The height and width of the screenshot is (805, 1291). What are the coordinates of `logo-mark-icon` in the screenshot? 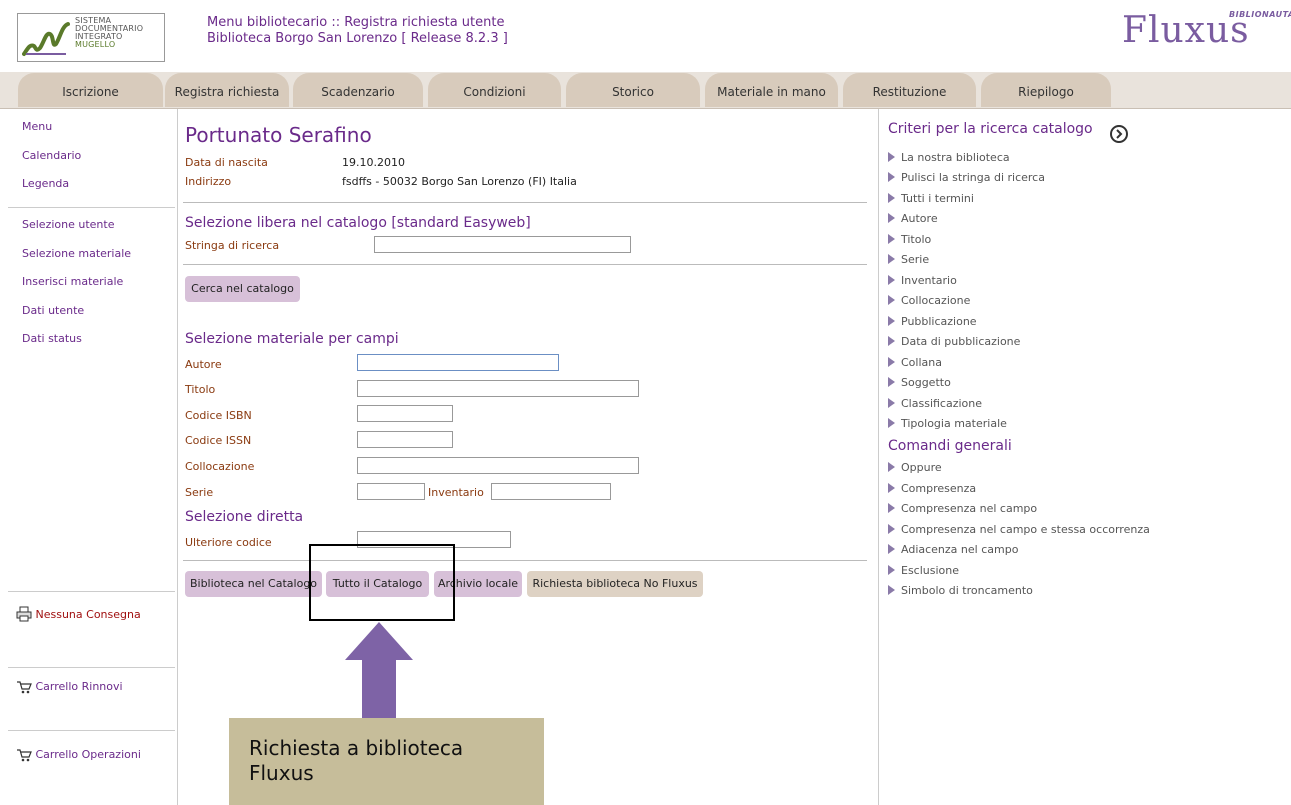 It's located at (46, 39).